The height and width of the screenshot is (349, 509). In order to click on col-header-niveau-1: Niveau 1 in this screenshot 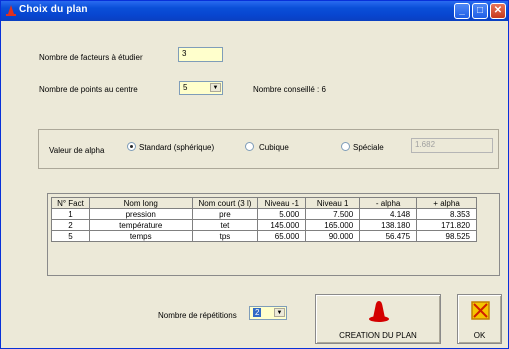, I will do `click(333, 203)`.